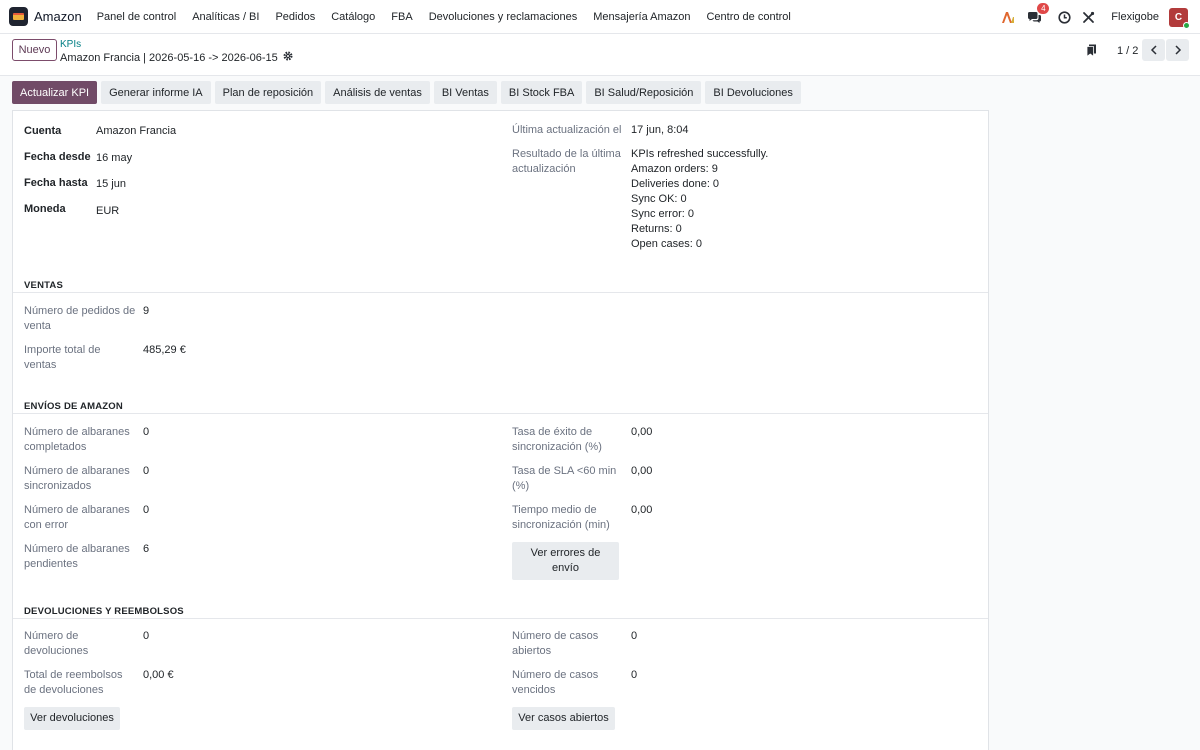 The image size is (1200, 750). Describe the element at coordinates (565, 561) in the screenshot. I see `view-shipping-errors-button: Ver errores de envío` at that location.